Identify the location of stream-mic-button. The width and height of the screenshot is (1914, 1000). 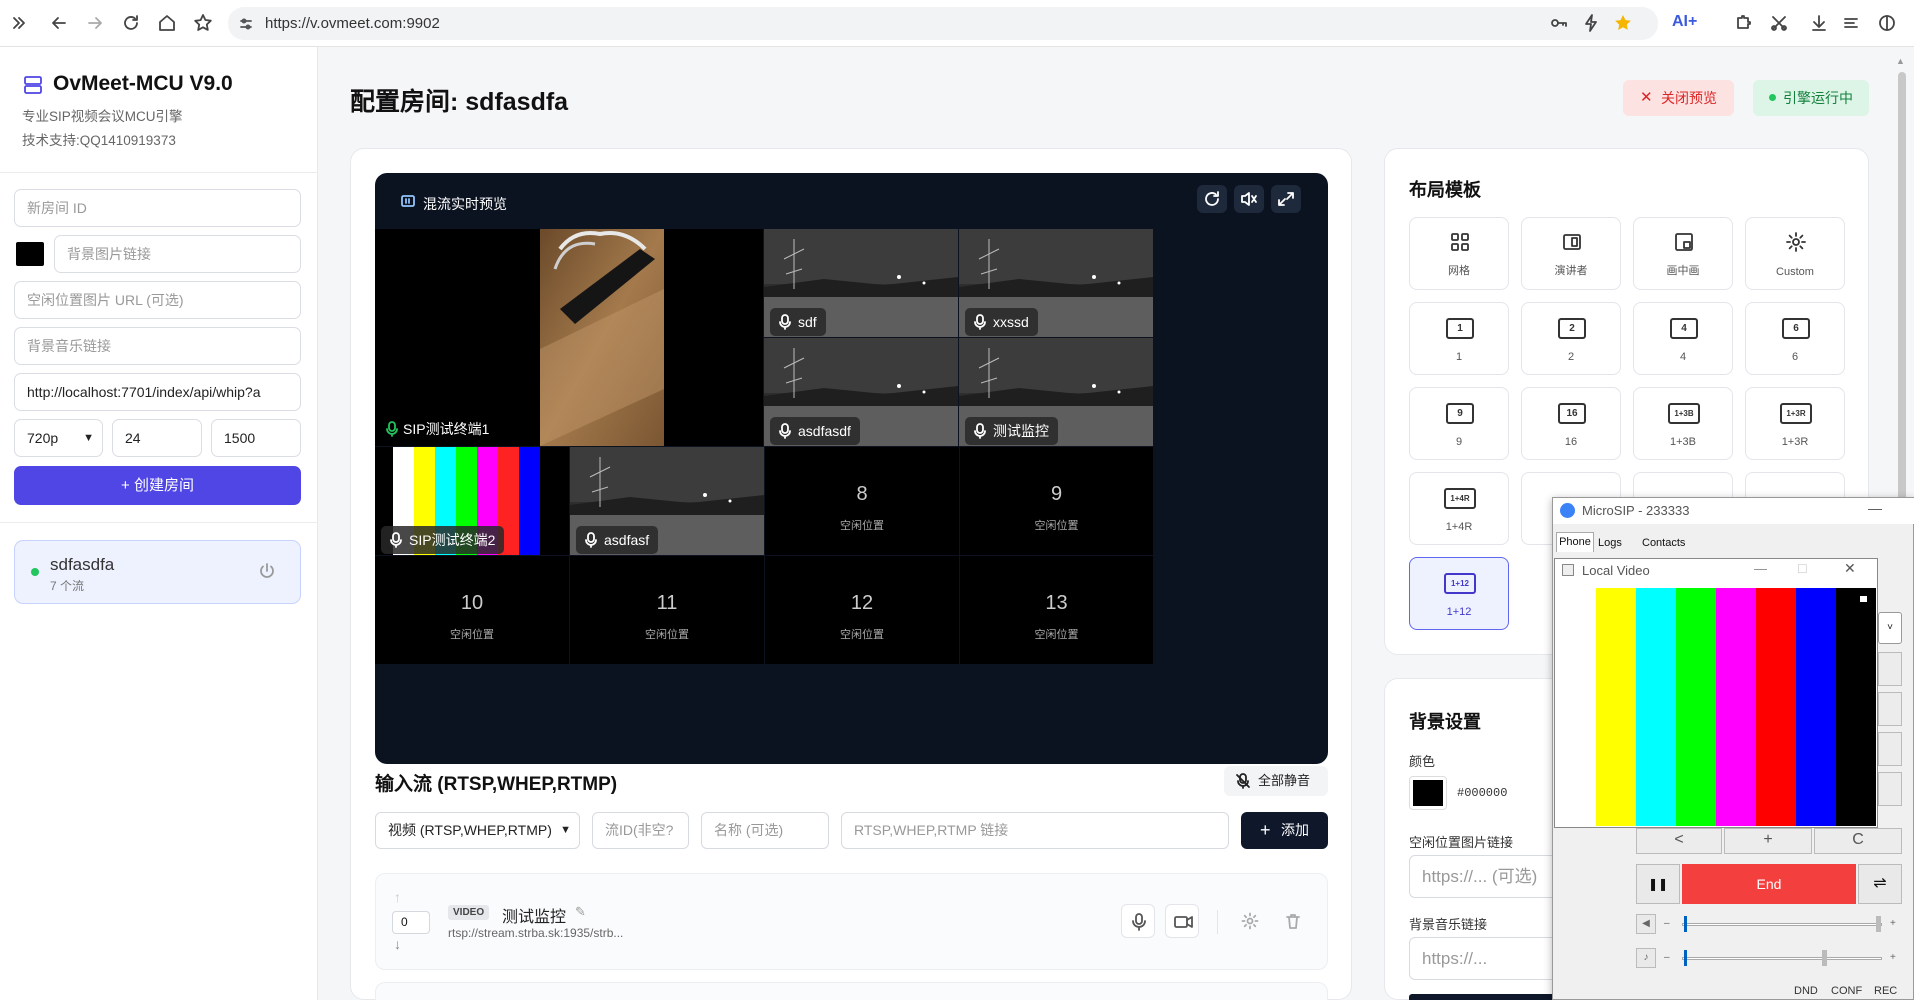
(1138, 921).